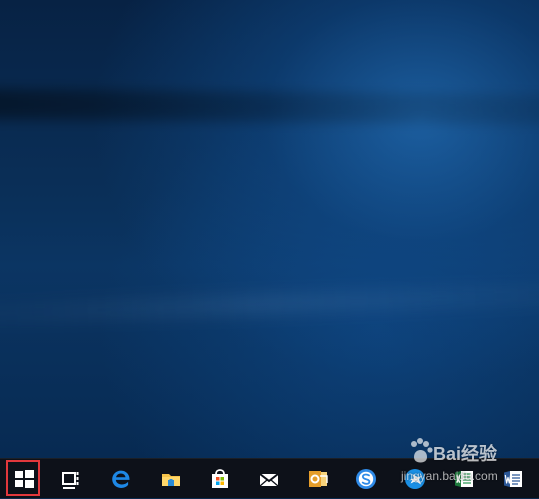 This screenshot has width=539, height=499. I want to click on windows-start-icon, so click(24, 479).